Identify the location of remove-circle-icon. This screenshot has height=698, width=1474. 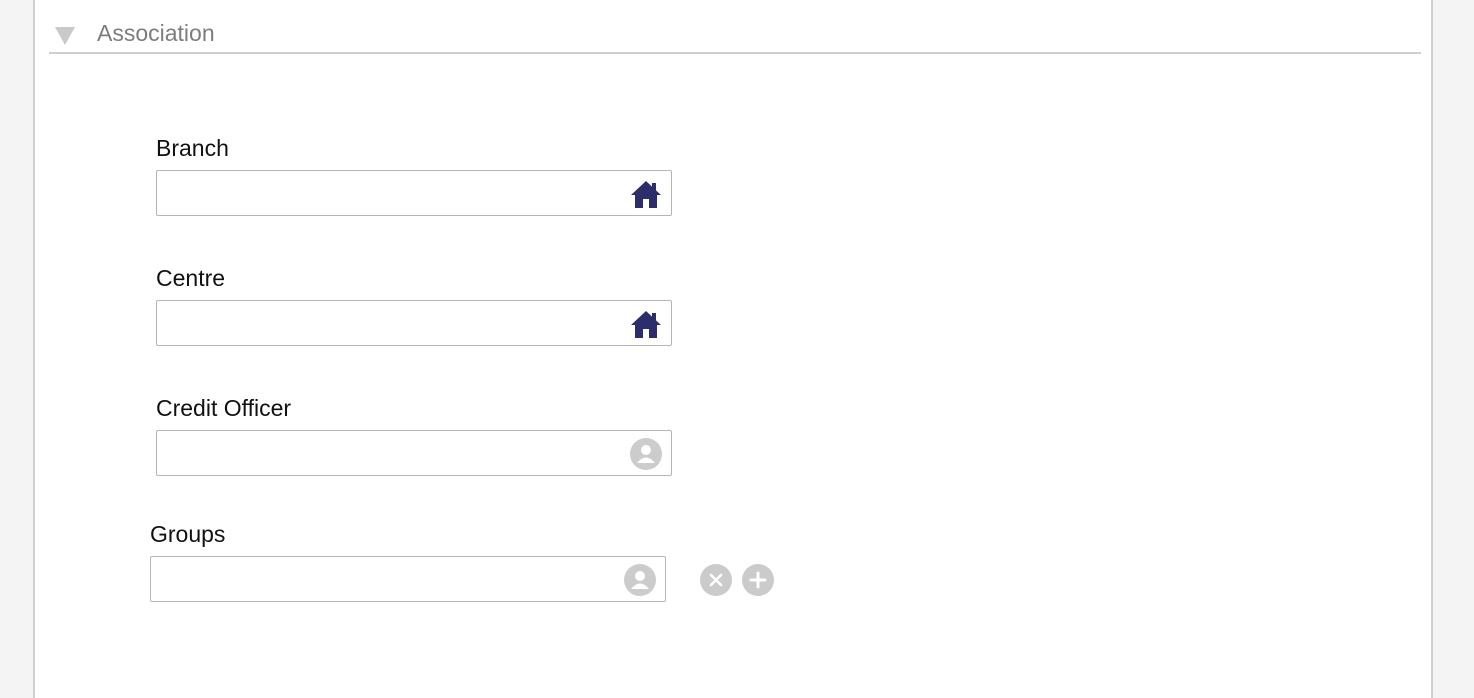
(716, 580).